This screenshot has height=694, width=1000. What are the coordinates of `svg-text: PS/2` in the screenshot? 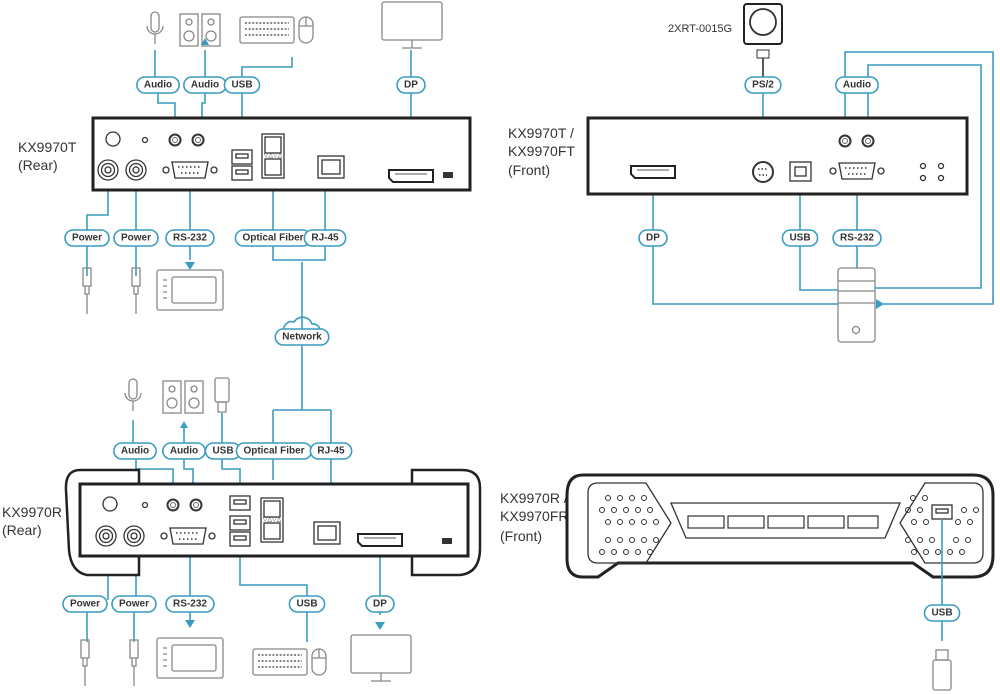 It's located at (763, 85).